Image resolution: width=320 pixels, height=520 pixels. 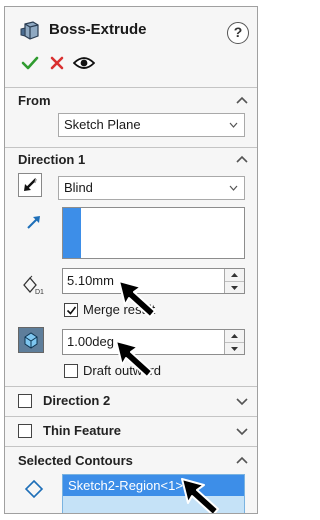 What do you see at coordinates (33, 285) in the screenshot?
I see `depth-icon: D1` at bounding box center [33, 285].